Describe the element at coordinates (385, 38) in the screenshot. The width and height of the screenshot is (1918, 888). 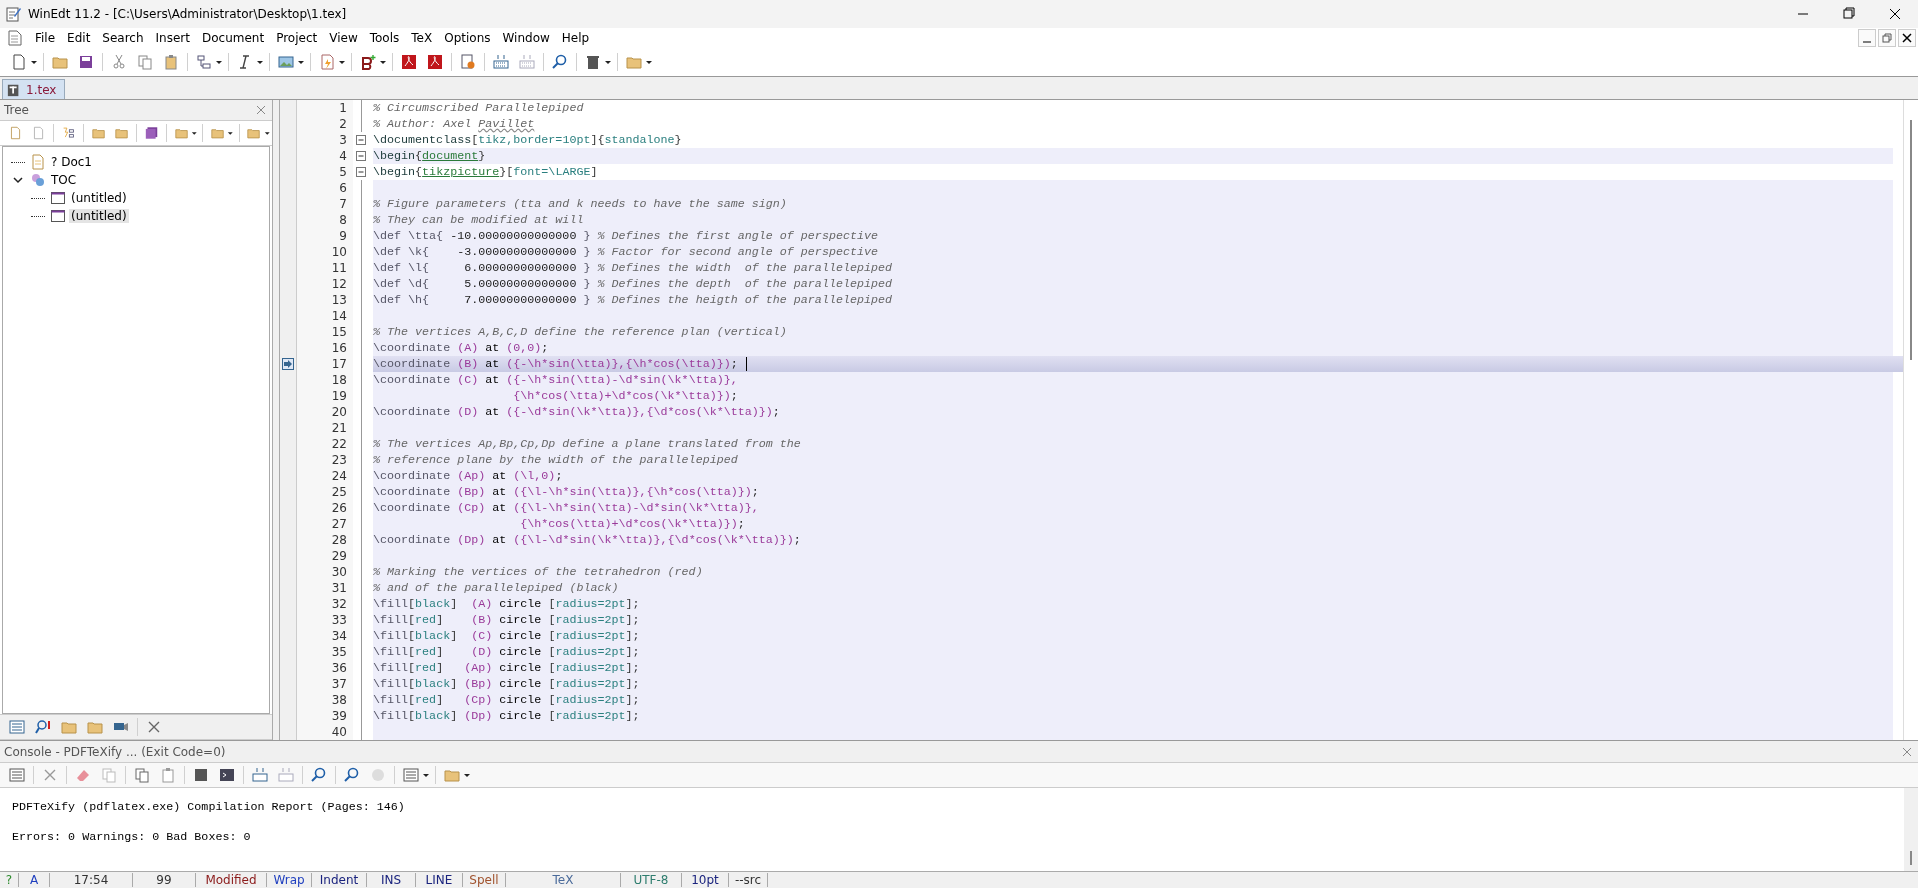
I see `menu-item: Tools` at that location.